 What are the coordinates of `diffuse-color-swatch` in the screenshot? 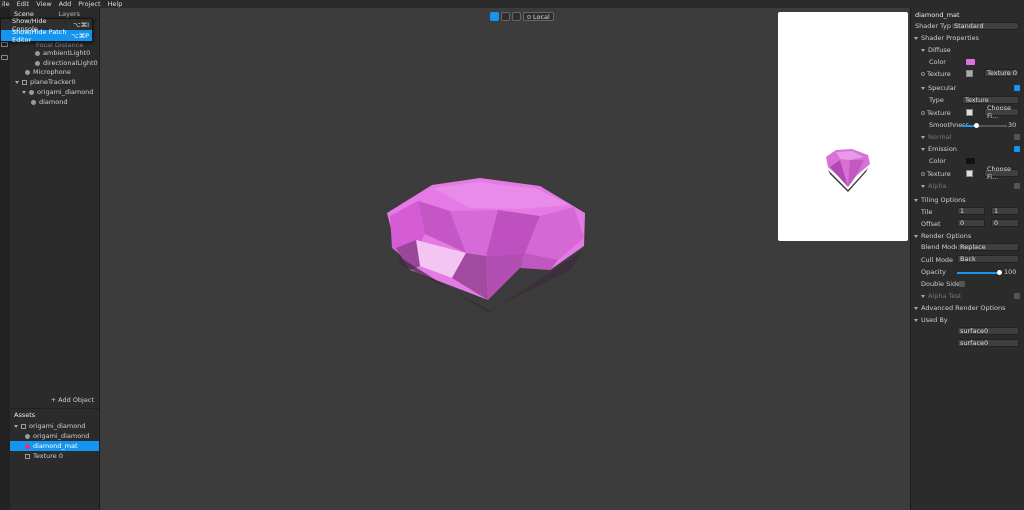 It's located at (970, 62).